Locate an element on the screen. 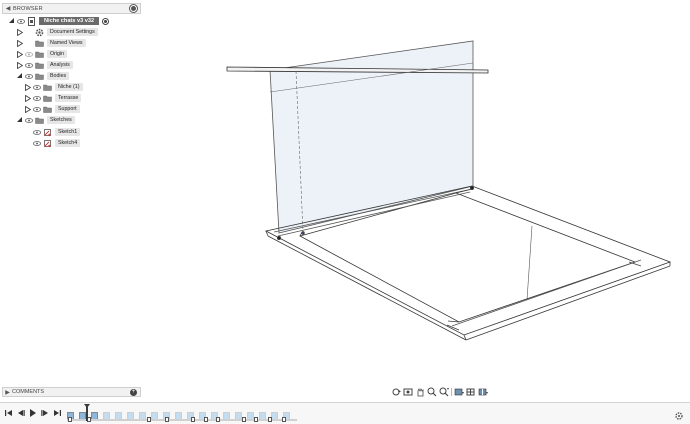 Image resolution: width=690 pixels, height=424 pixels. skip-to-start-icon is located at coordinates (8, 412).